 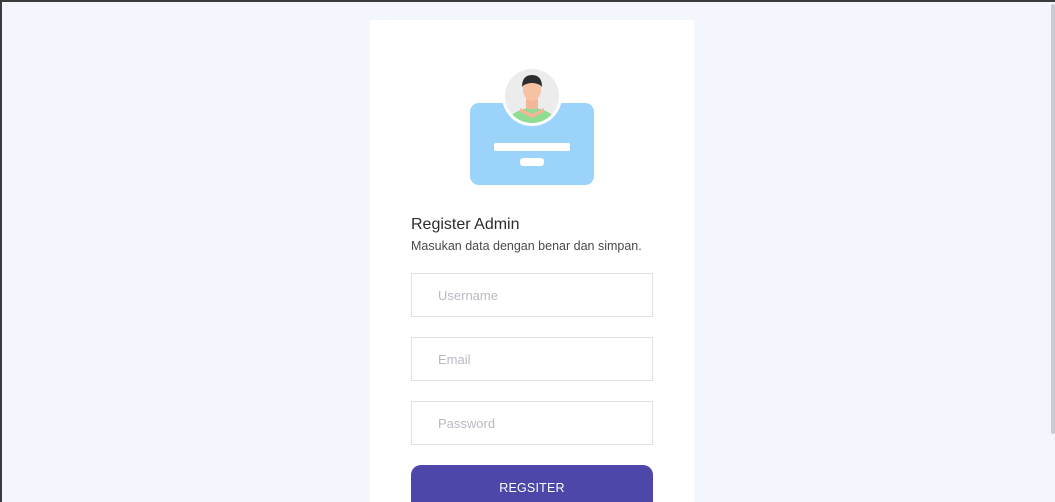 I want to click on scrollbar, so click(x=1053, y=219).